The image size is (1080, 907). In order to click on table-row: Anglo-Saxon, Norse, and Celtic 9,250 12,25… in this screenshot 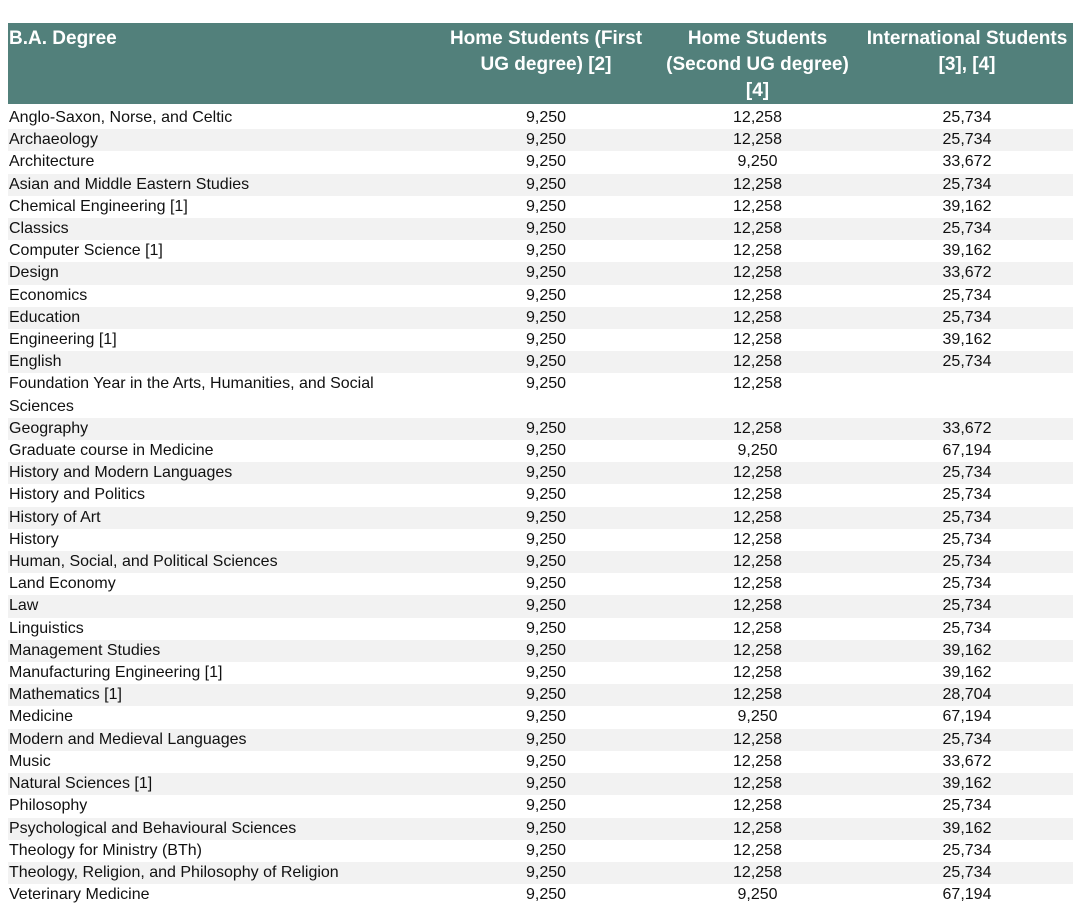, I will do `click(540, 117)`.